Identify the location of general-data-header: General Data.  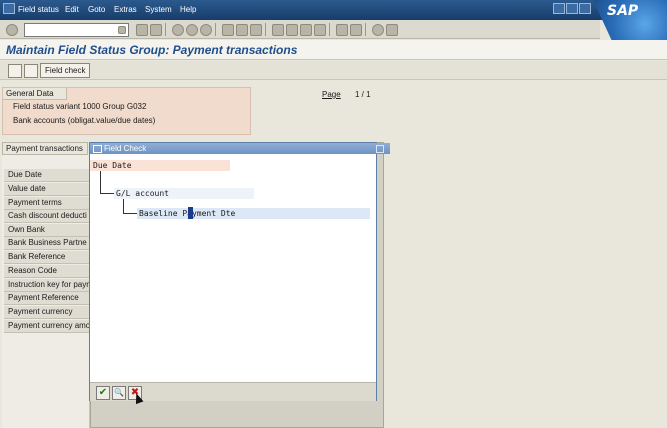
(35, 94).